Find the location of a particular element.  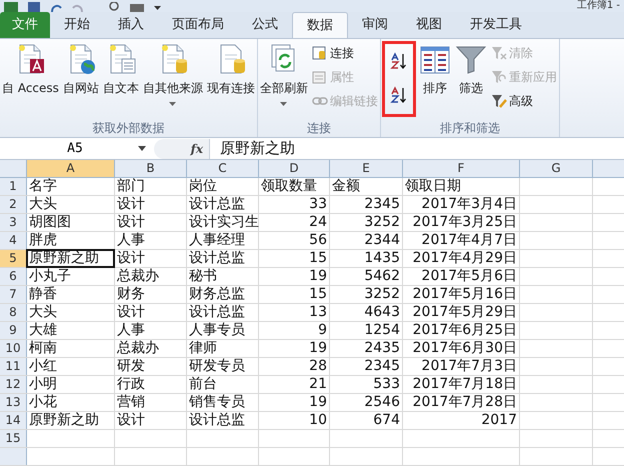

ribbon-tab: 页面布局 is located at coordinates (198, 25).